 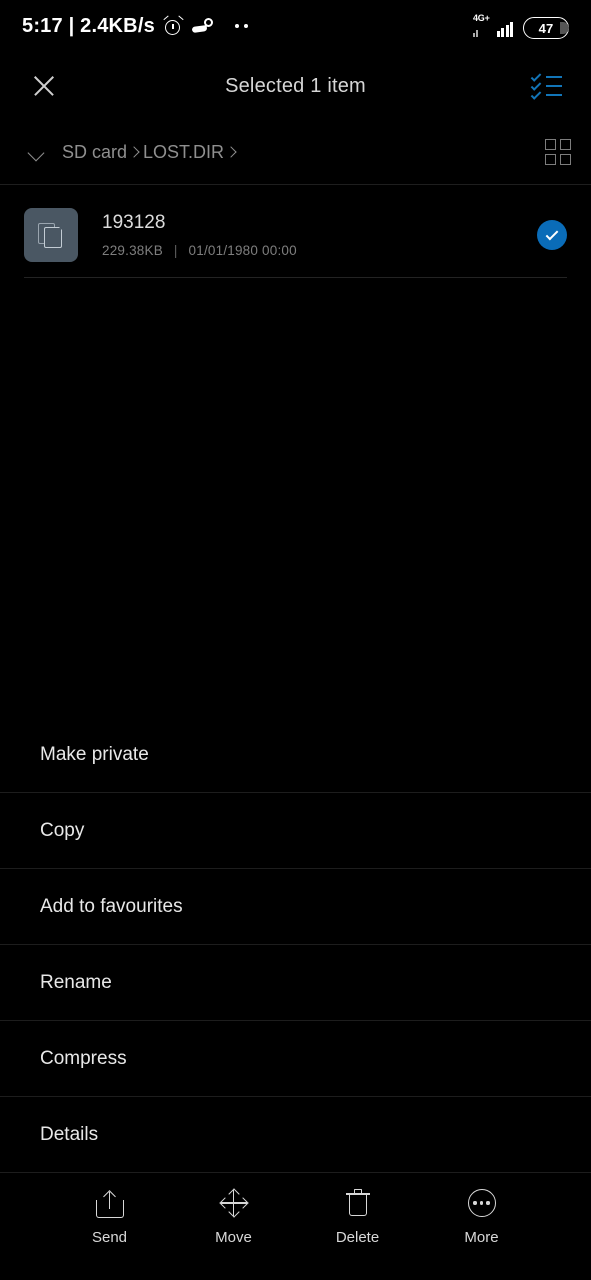 I want to click on menu-item-add-to-favourites: Add to favourites, so click(x=295, y=907).